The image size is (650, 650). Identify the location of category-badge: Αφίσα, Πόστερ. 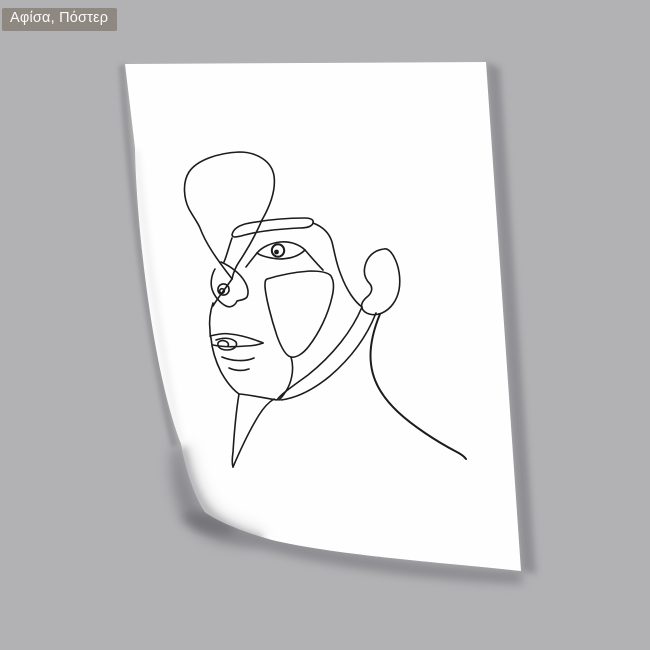
(60, 19).